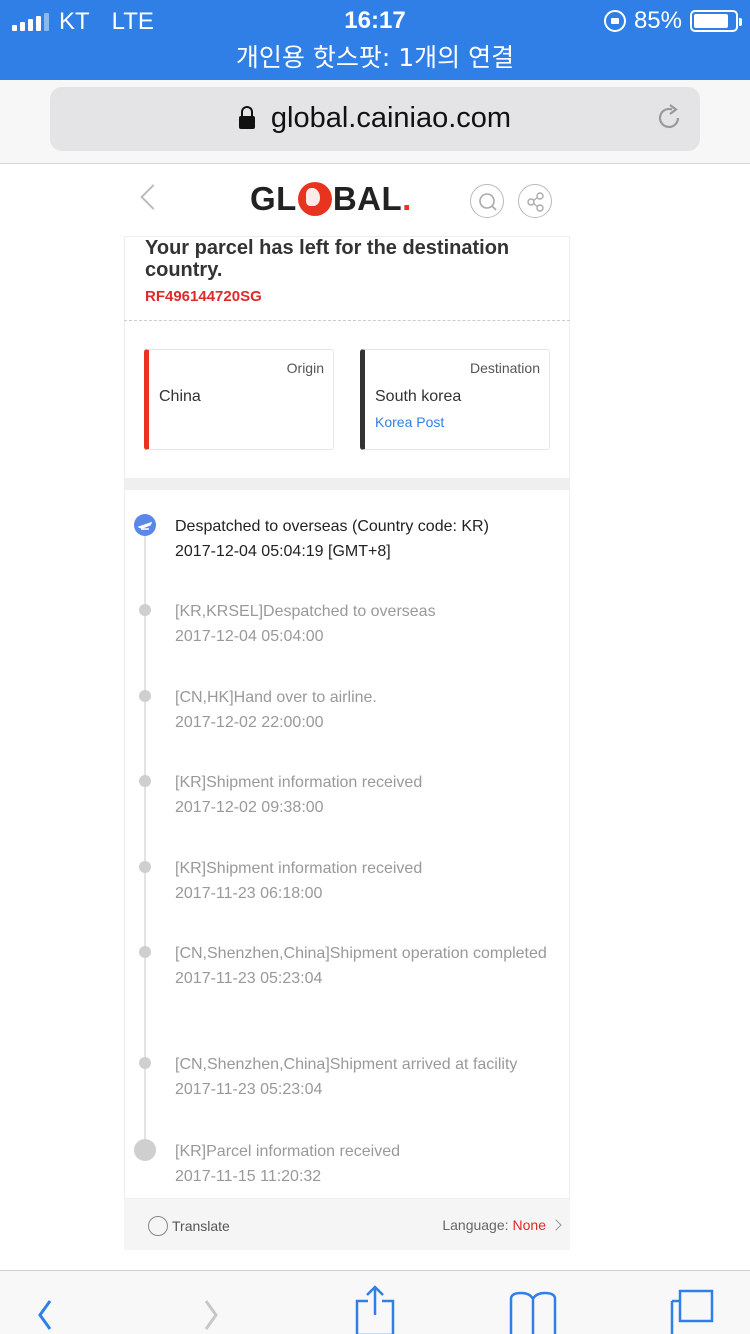 This screenshot has height=1334, width=750. I want to click on plane-icon, so click(145, 525).